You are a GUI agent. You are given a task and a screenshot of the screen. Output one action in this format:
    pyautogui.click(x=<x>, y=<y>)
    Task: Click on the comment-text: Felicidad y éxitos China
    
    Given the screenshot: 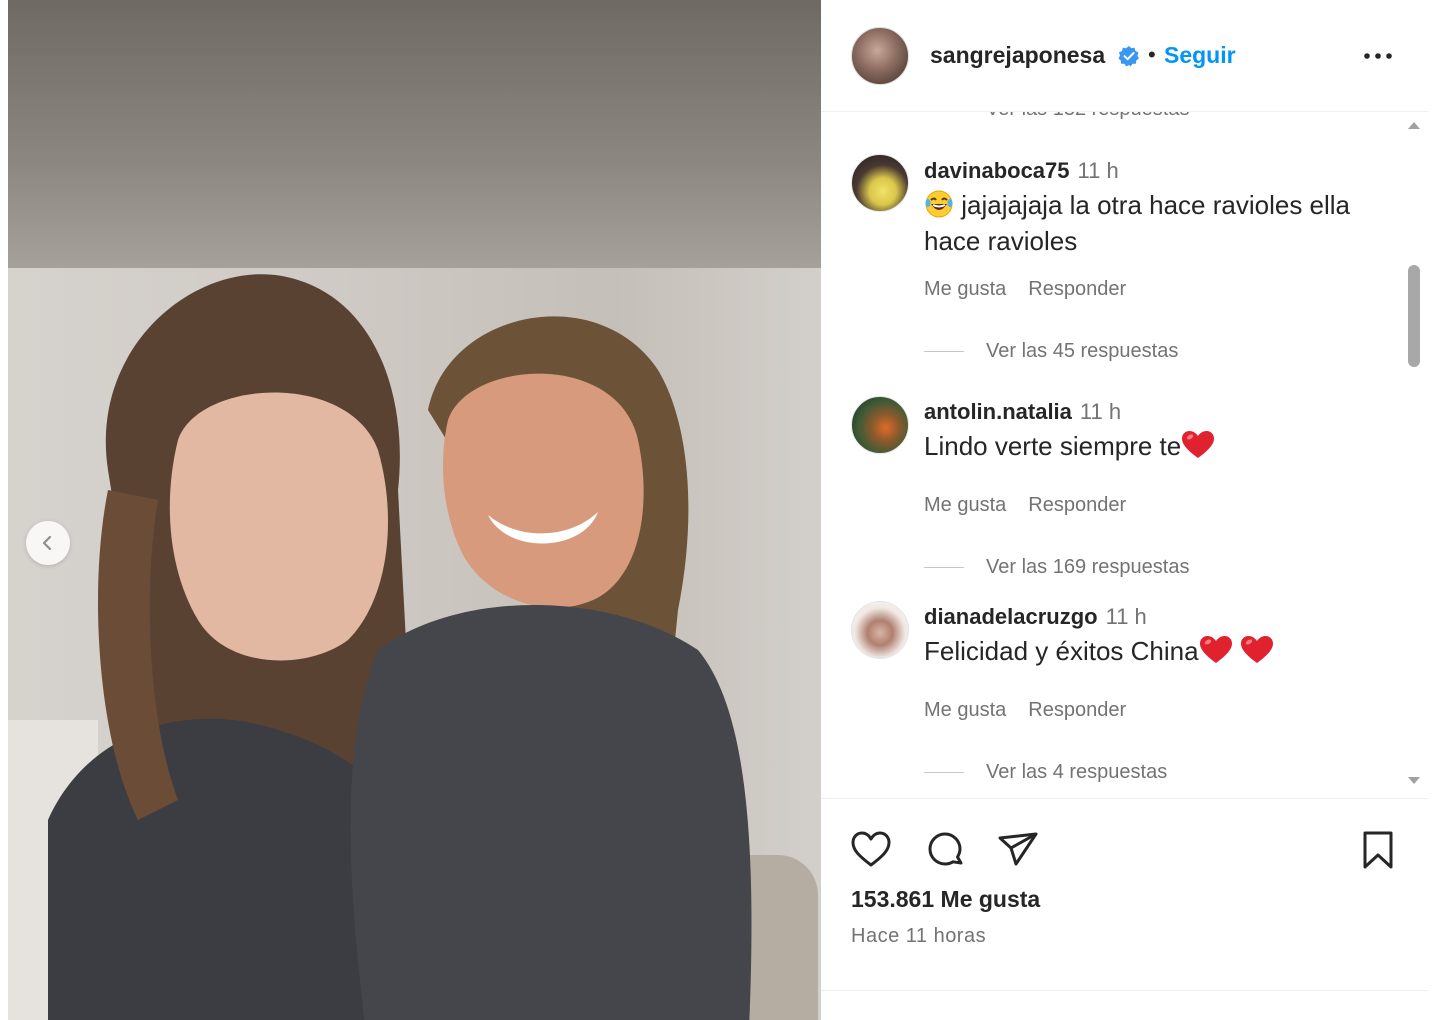 What is the action you would take?
    pyautogui.click(x=1149, y=651)
    